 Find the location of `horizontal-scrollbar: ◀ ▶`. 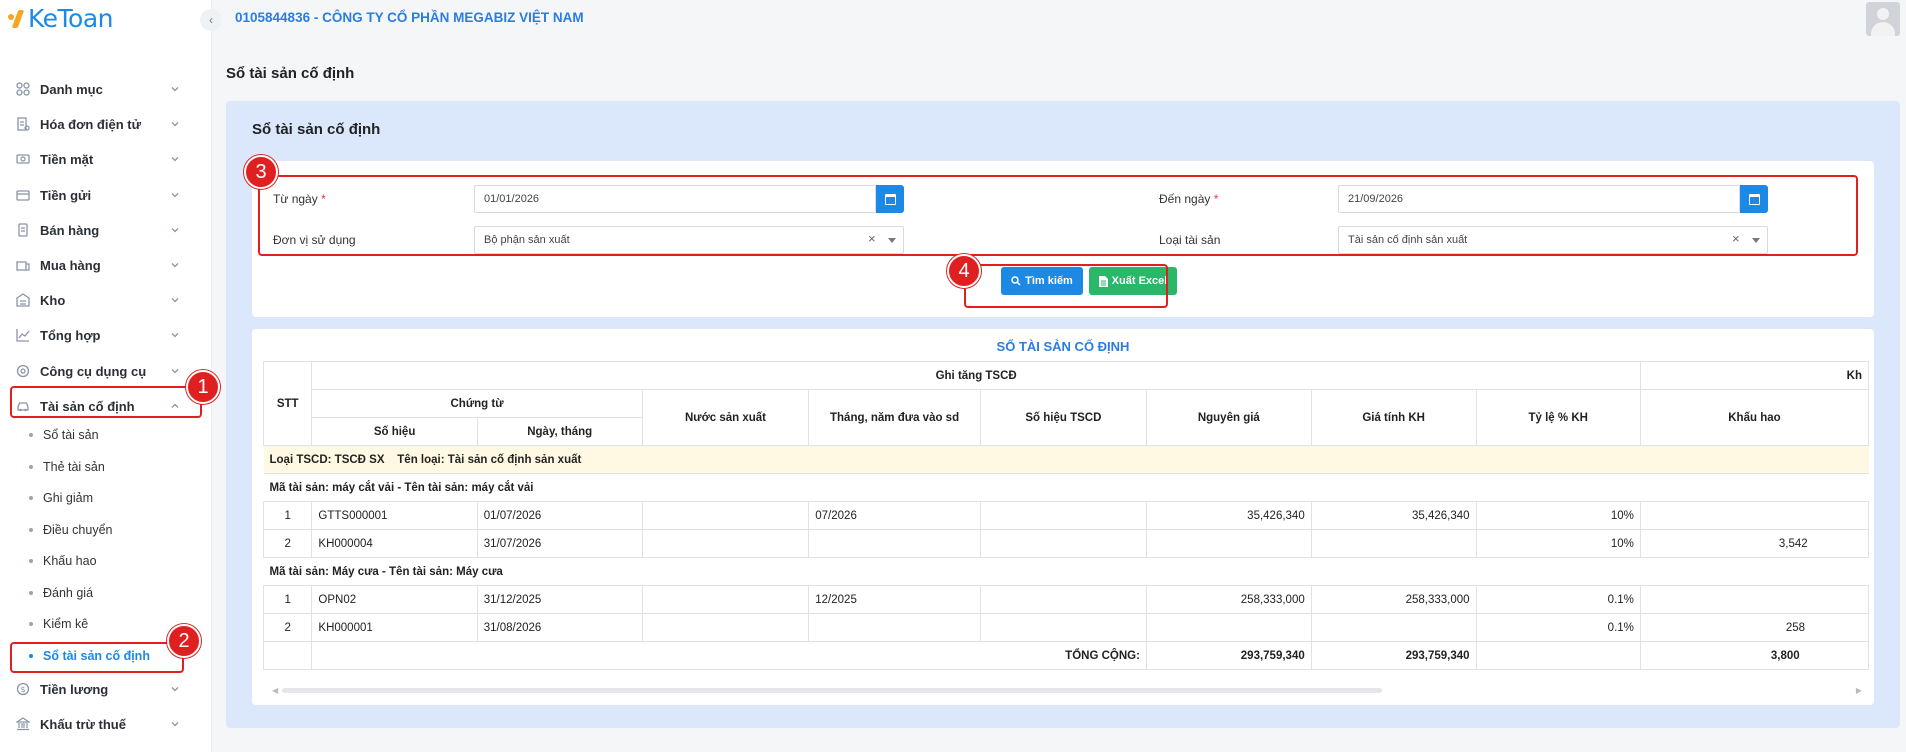

horizontal-scrollbar: ◀ ▶ is located at coordinates (1072, 690).